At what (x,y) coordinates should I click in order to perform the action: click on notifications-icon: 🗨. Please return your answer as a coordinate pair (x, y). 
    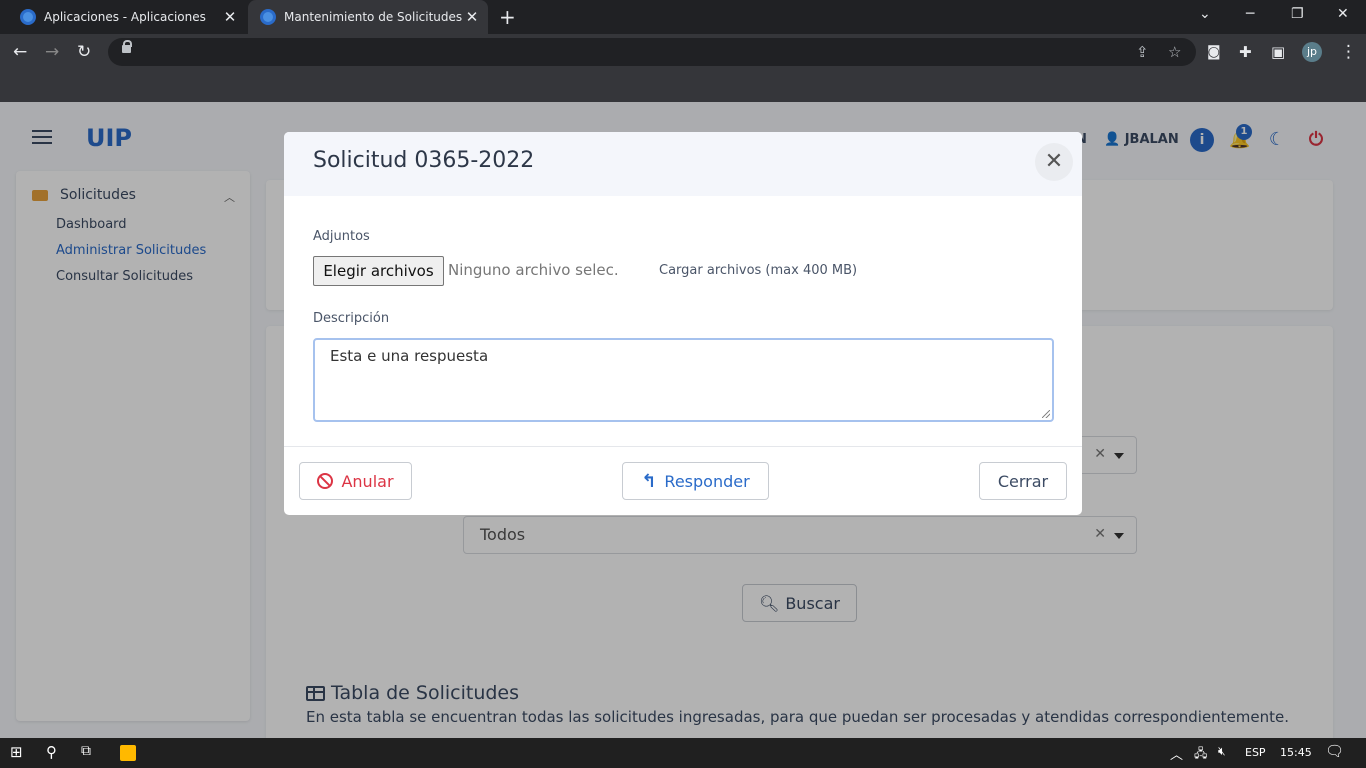
    Looking at the image, I should click on (1334, 751).